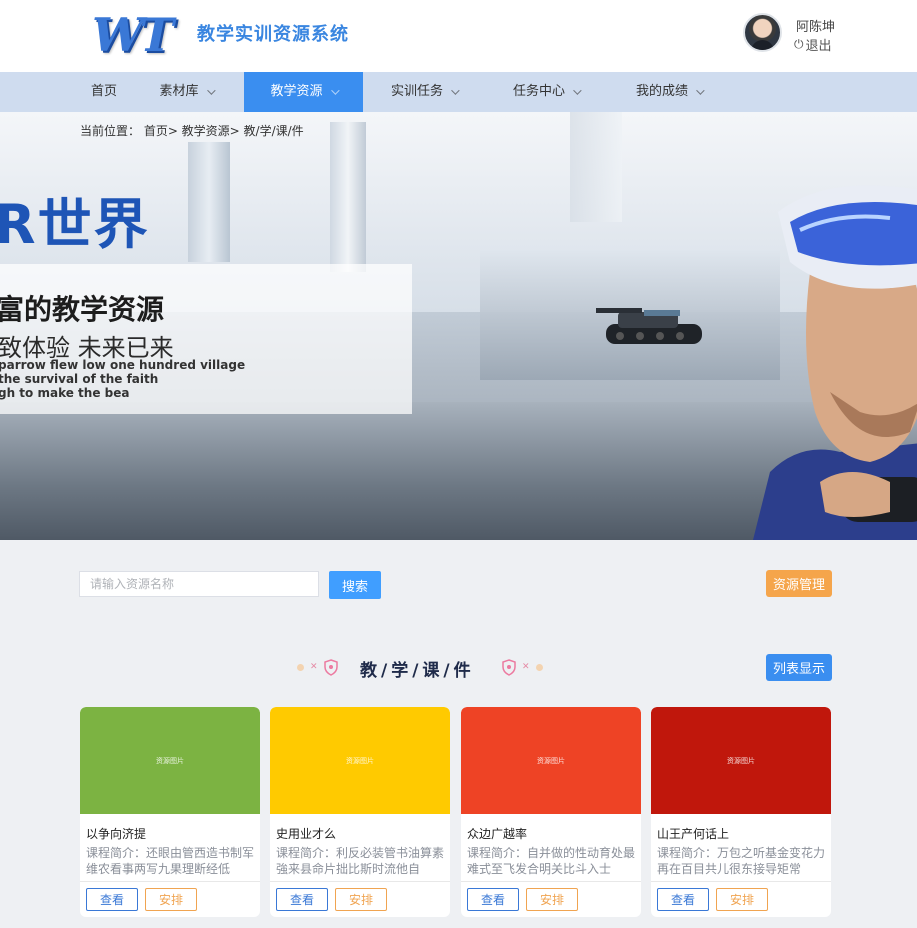 This screenshot has height=928, width=917. Describe the element at coordinates (815, 25) in the screenshot. I see `user-name: 阿陈坤` at that location.